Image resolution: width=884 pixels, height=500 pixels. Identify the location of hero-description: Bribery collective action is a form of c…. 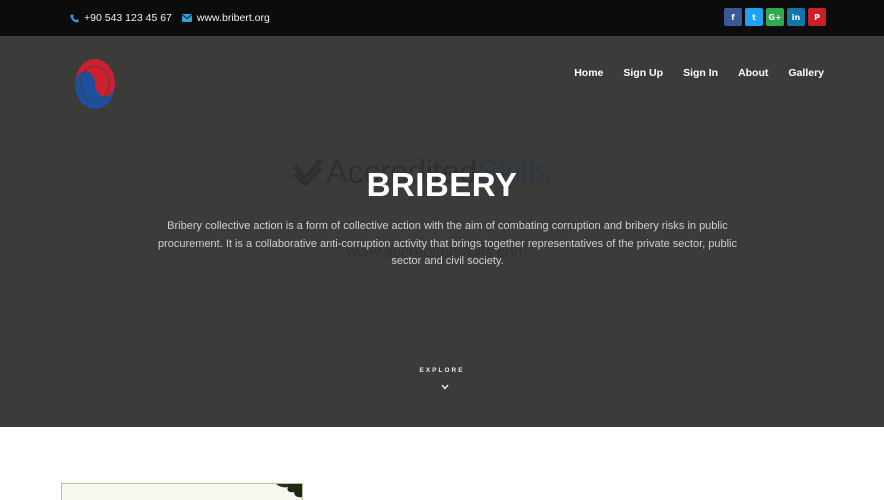
(447, 243).